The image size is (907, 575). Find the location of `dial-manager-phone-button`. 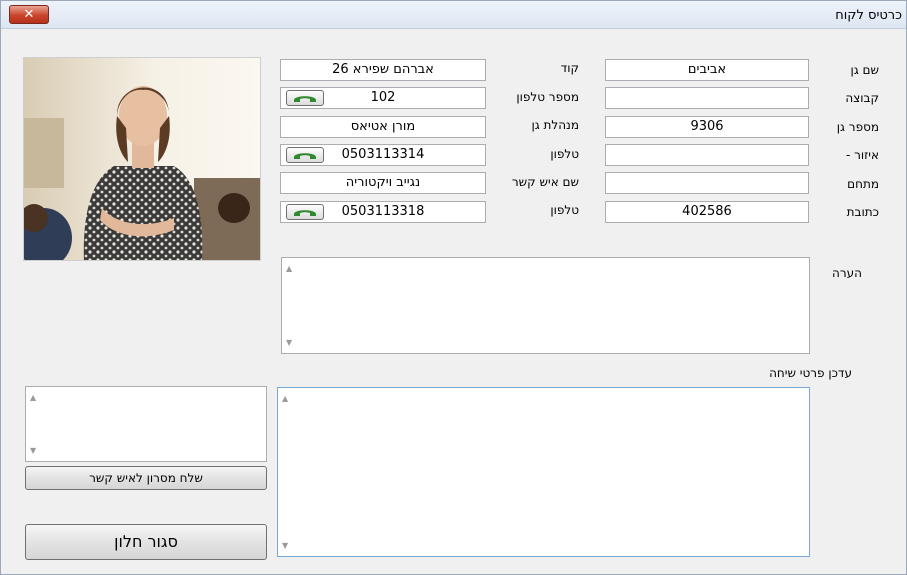

dial-manager-phone-button is located at coordinates (305, 155).